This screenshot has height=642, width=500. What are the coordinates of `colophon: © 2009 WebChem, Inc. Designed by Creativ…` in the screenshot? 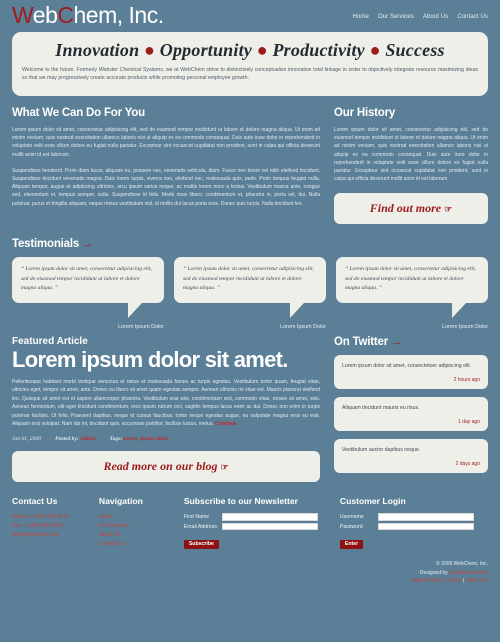 It's located at (250, 567).